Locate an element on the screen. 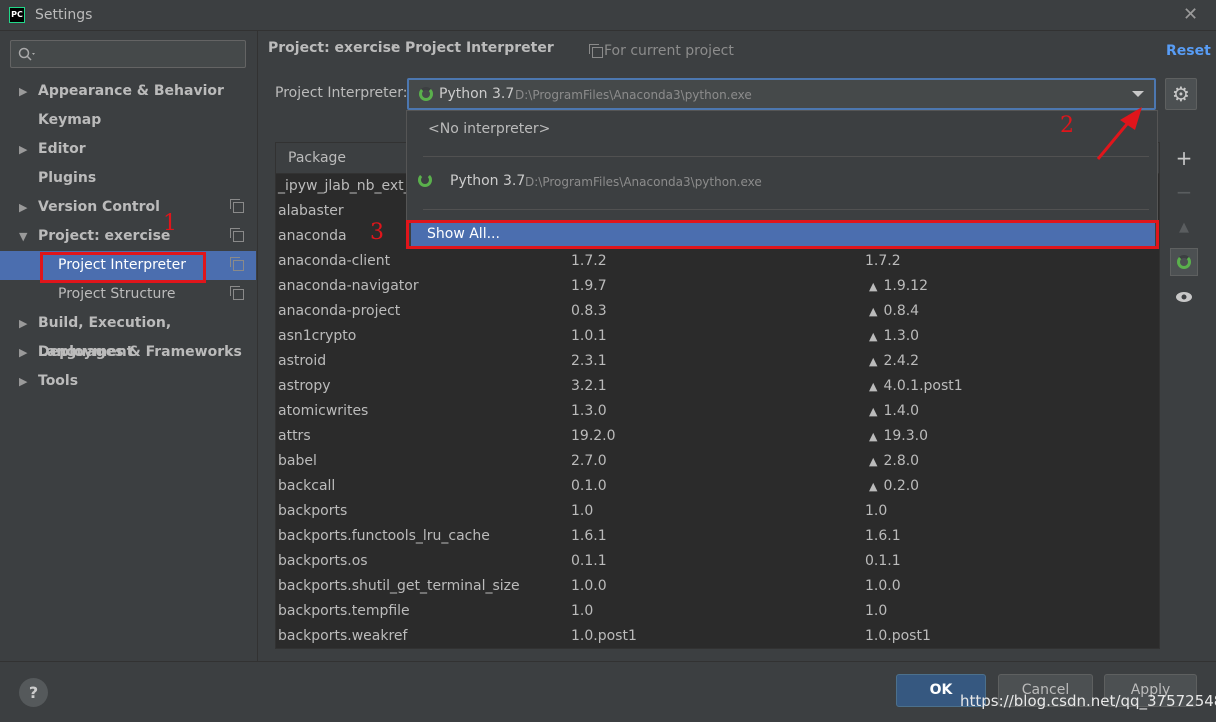  latest-version-text: 0.8.4 is located at coordinates (901, 311).